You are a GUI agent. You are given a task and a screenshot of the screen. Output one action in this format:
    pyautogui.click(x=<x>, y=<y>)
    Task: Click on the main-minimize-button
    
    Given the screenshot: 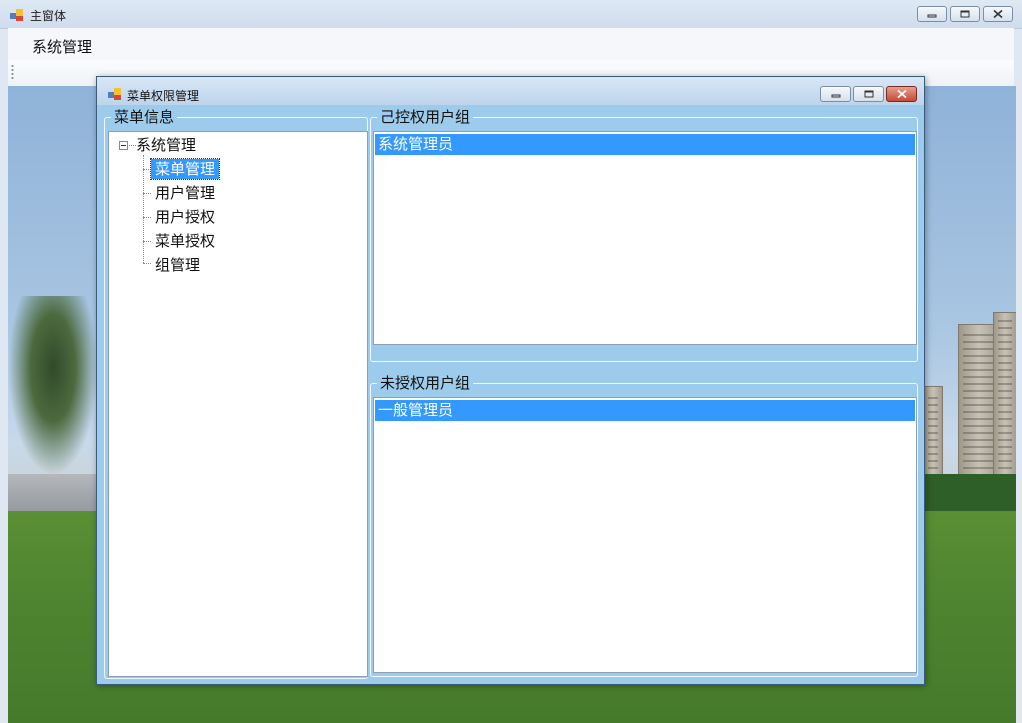 What is the action you would take?
    pyautogui.click(x=932, y=14)
    